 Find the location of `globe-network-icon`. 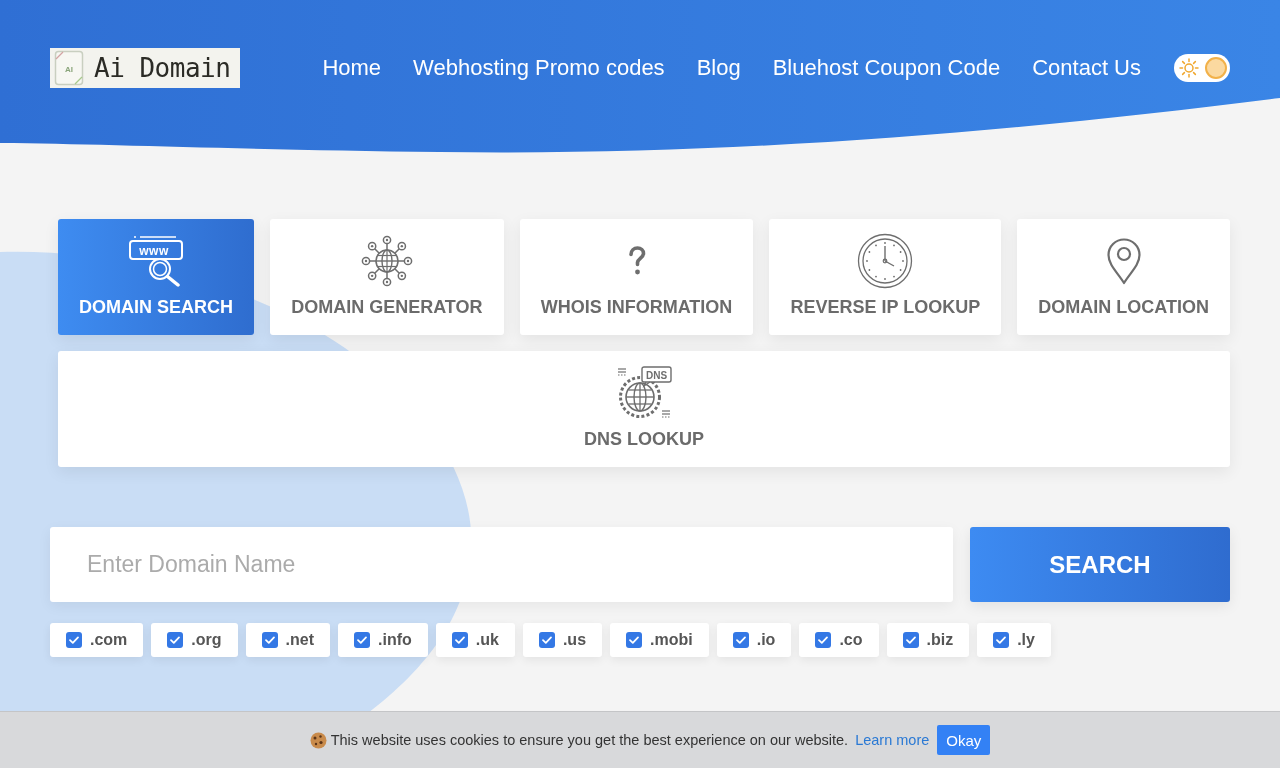

globe-network-icon is located at coordinates (386, 261).